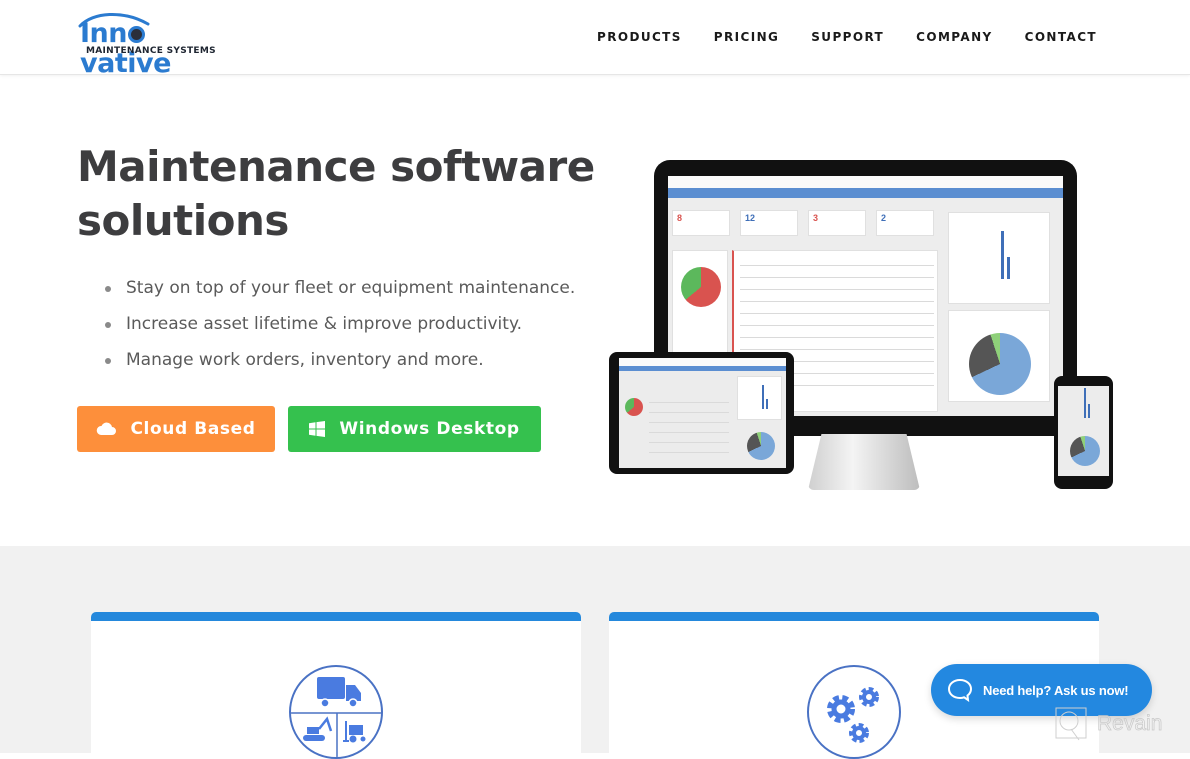 The image size is (1190, 759). I want to click on feature-card-fleet, so click(336, 685).